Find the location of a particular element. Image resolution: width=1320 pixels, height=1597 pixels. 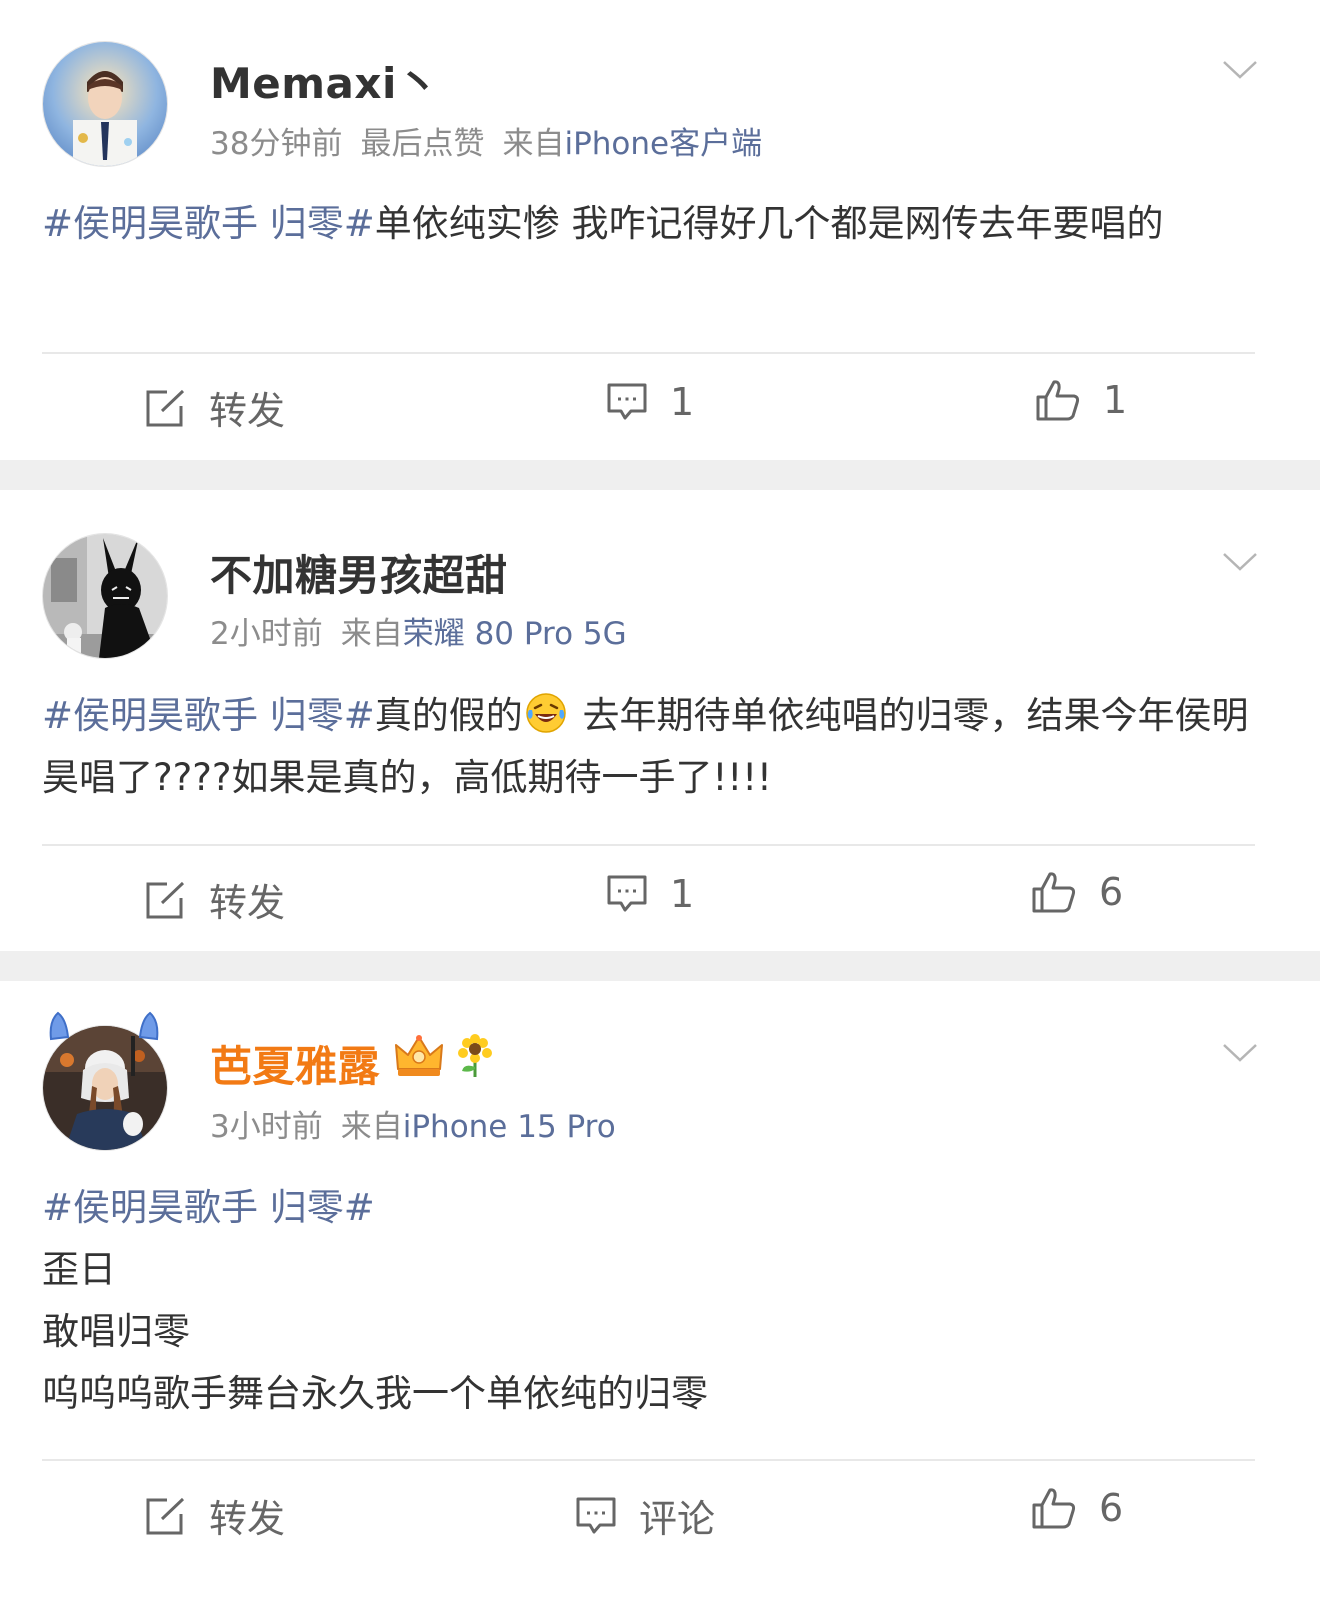

post-text: 单依纯实惨 我咋记得好几个都是网传去年要唱的 is located at coordinates (769, 223).